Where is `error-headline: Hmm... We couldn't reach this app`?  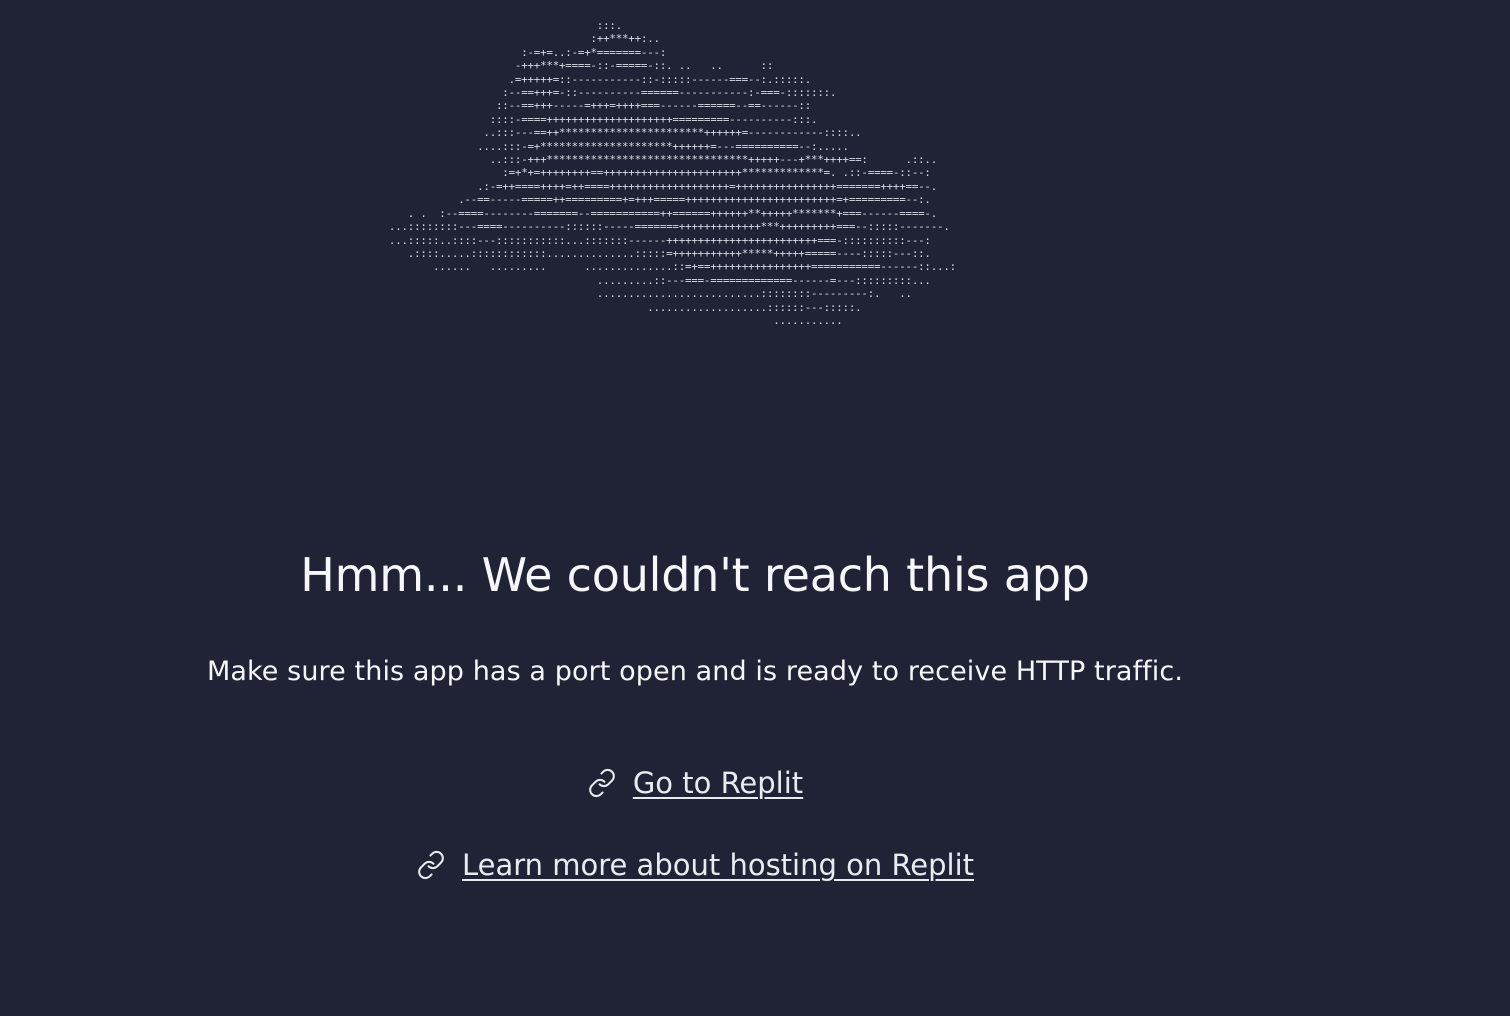 error-headline: Hmm... We couldn't reach this app is located at coordinates (695, 575).